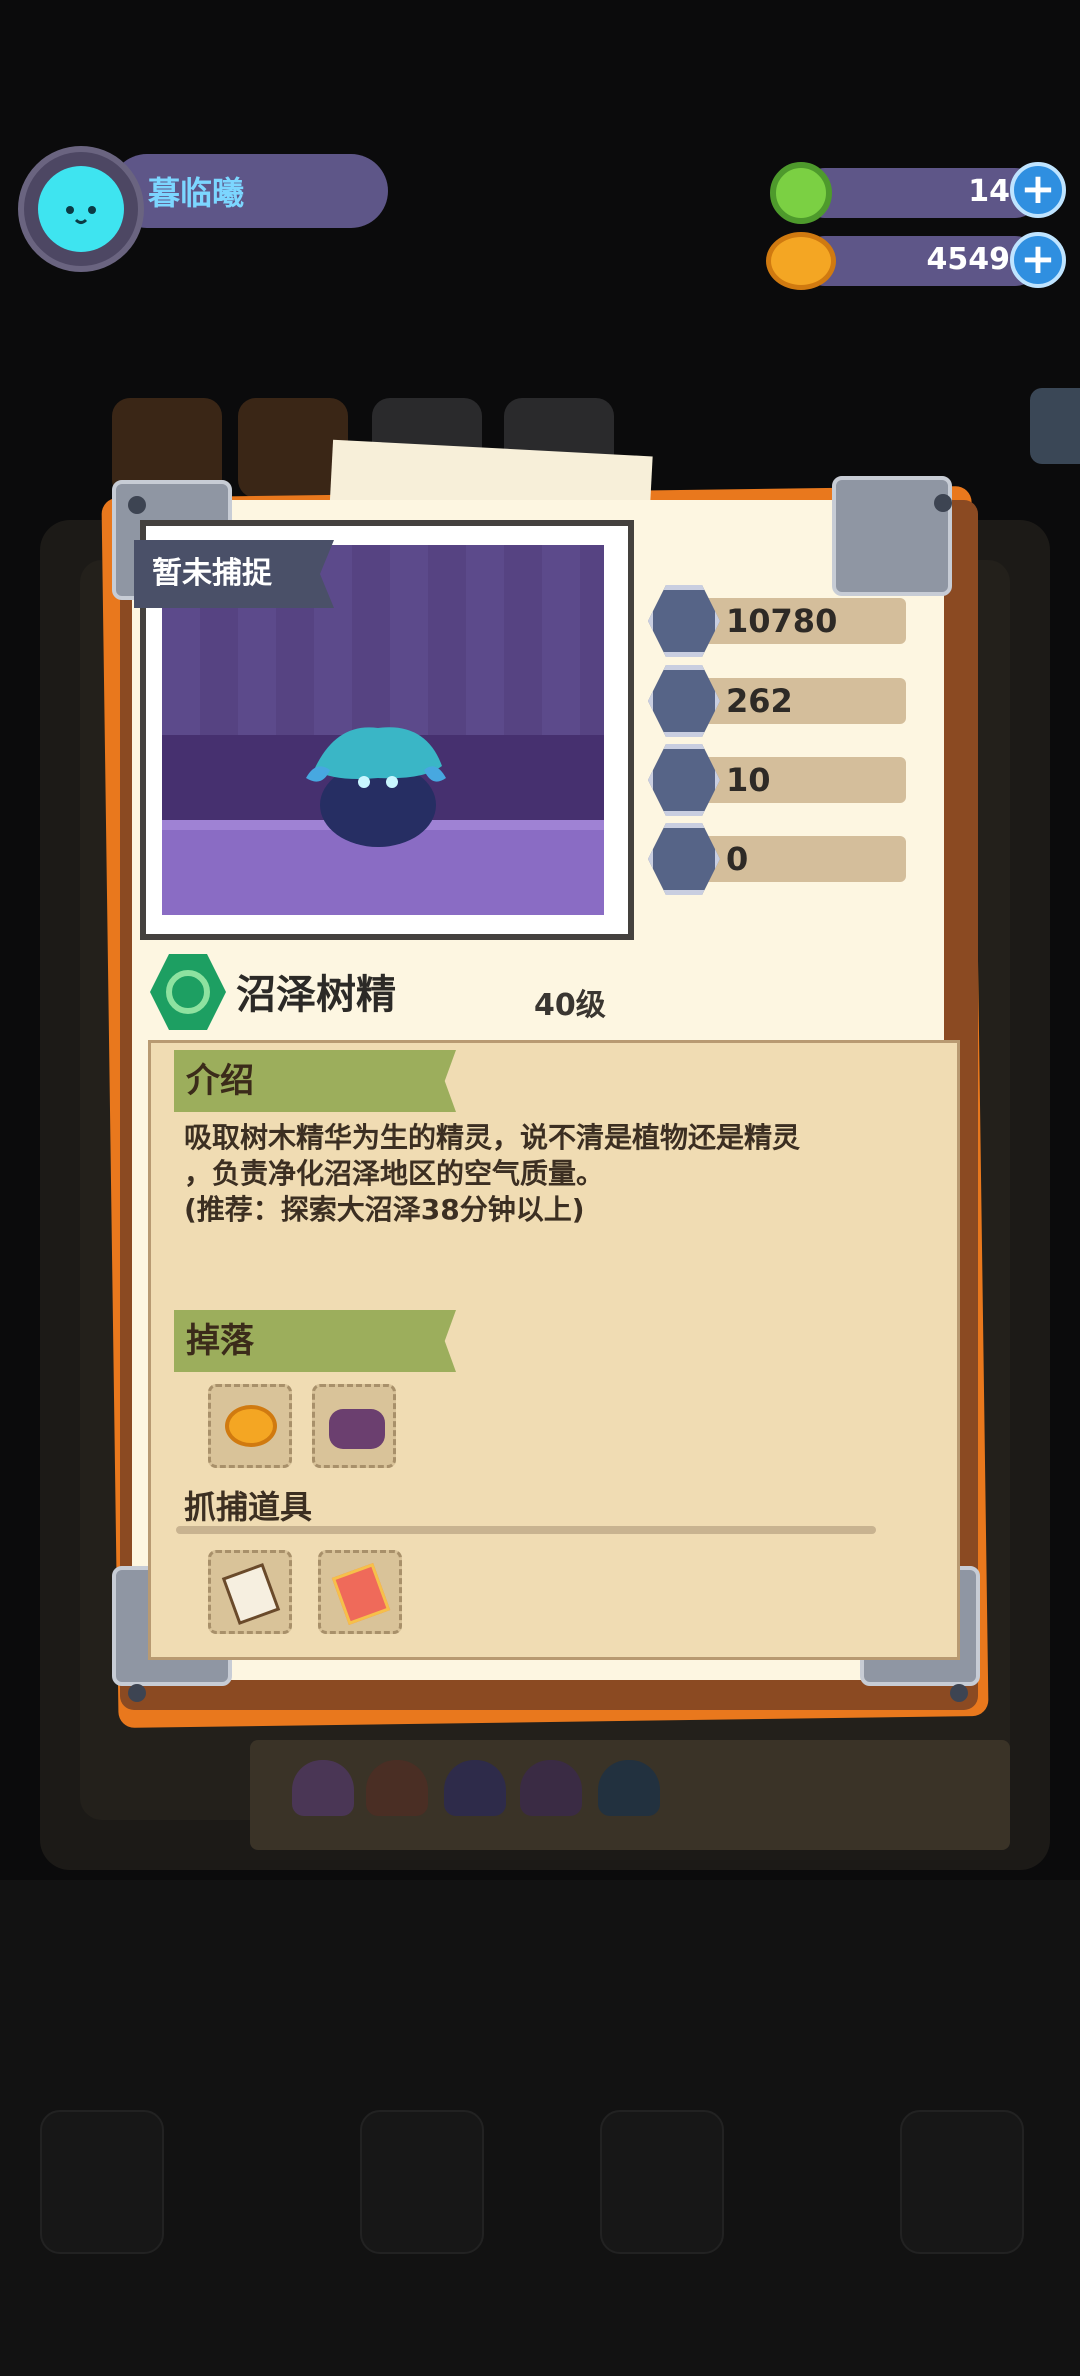  Describe the element at coordinates (316, 995) in the screenshot. I see `monster-name: 沼泽树精` at that location.